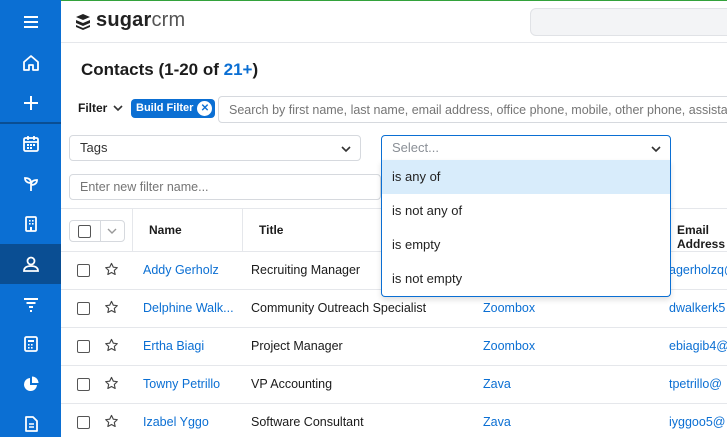 The width and height of the screenshot is (727, 437). Describe the element at coordinates (526, 177) in the screenshot. I see `option-is-any-of: is any of` at that location.